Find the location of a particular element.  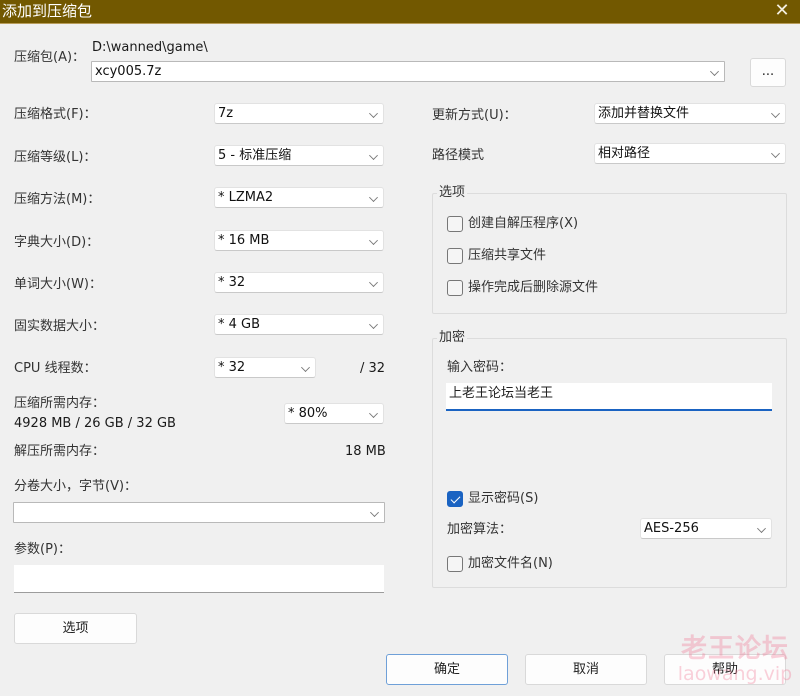

archive-filename-combo: xcy005.7z is located at coordinates (408, 71).